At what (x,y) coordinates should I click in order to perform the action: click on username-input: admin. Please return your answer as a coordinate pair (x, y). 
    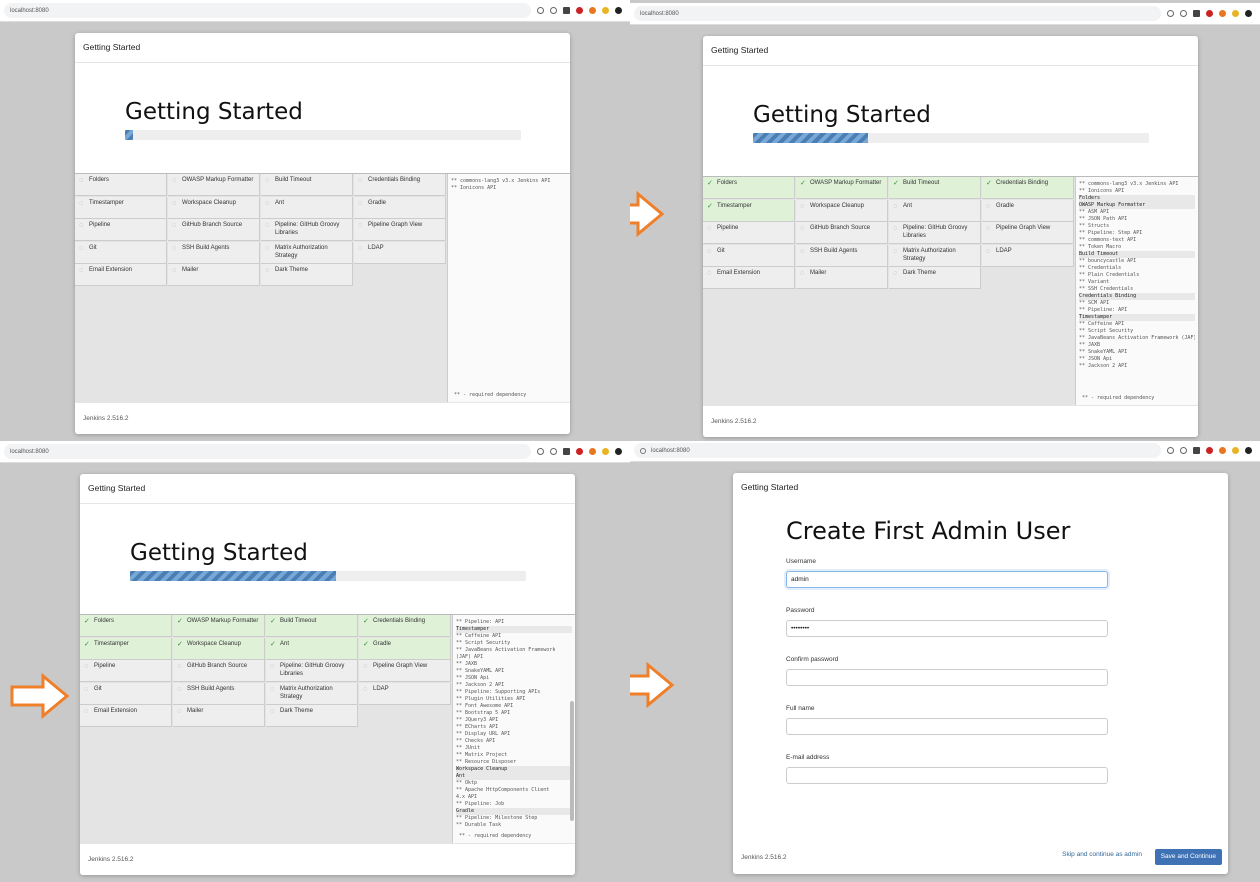
    Looking at the image, I should click on (947, 579).